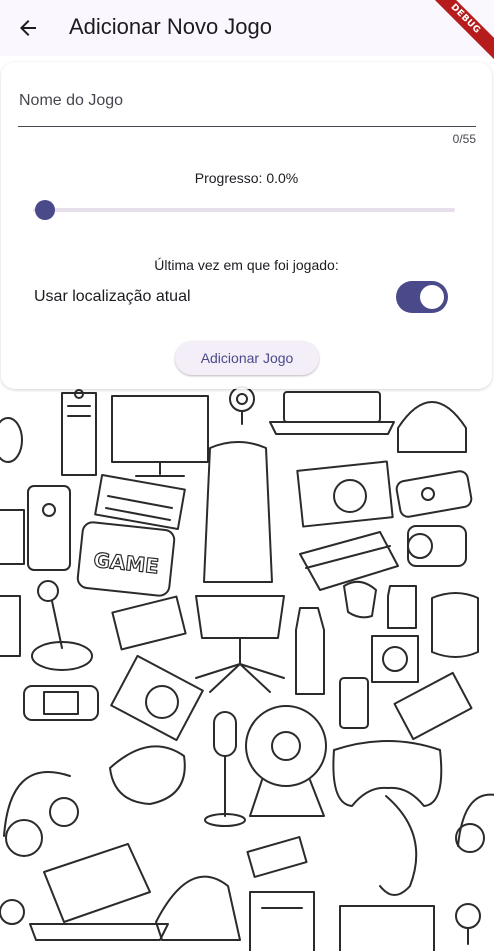 The image size is (494, 951). What do you see at coordinates (277, 857) in the screenshot?
I see `router-icon` at bounding box center [277, 857].